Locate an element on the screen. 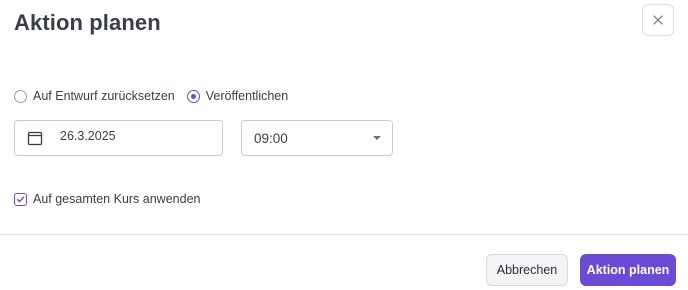 This screenshot has height=290, width=688. close-icon is located at coordinates (658, 20).